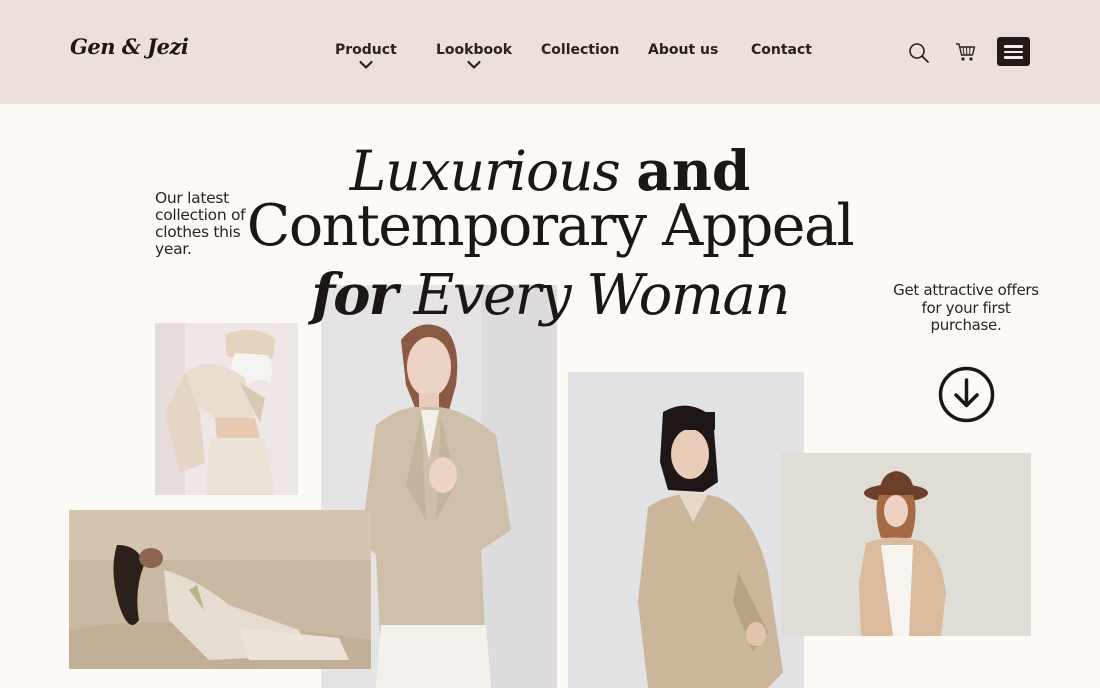  What do you see at coordinates (919, 53) in the screenshot?
I see `search-icon` at bounding box center [919, 53].